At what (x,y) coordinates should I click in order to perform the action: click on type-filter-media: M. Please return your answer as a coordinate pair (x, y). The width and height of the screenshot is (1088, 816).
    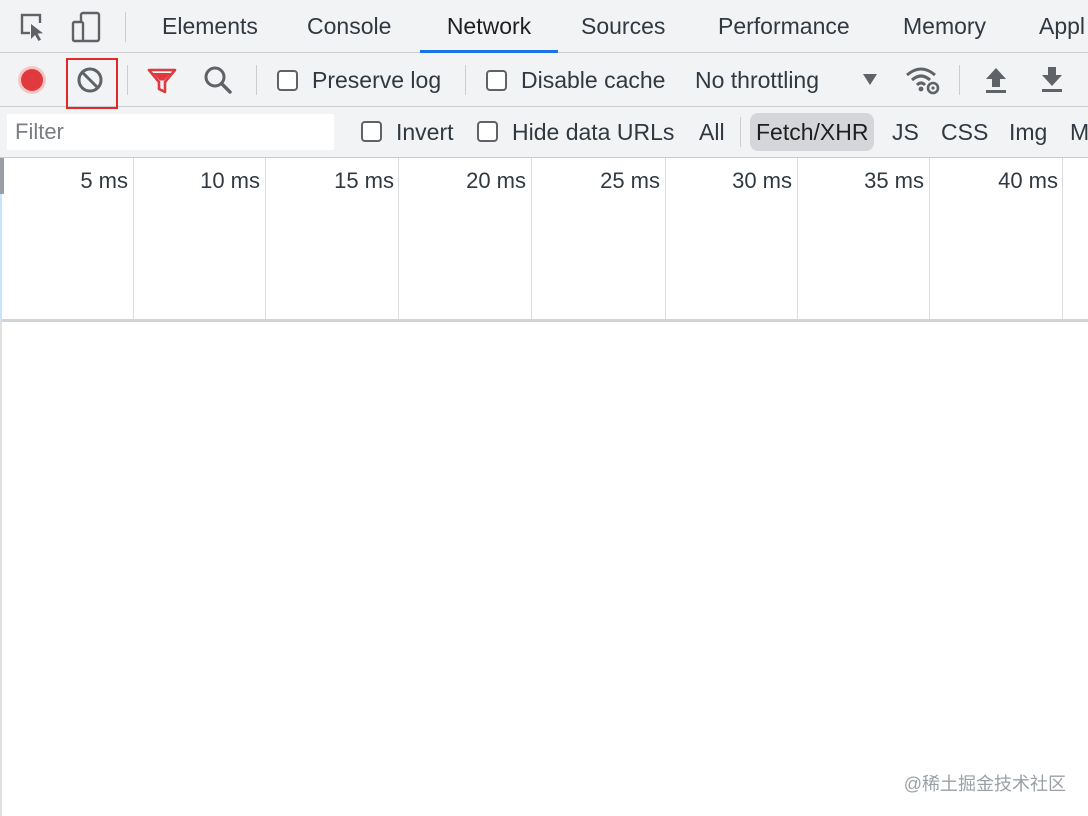
    Looking at the image, I should click on (1076, 132).